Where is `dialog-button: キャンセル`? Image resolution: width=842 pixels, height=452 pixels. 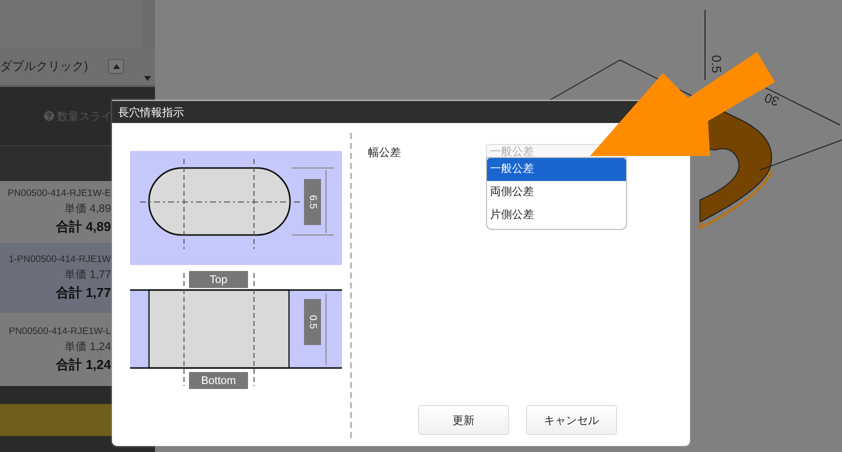
dialog-button: キャンセル is located at coordinates (571, 420).